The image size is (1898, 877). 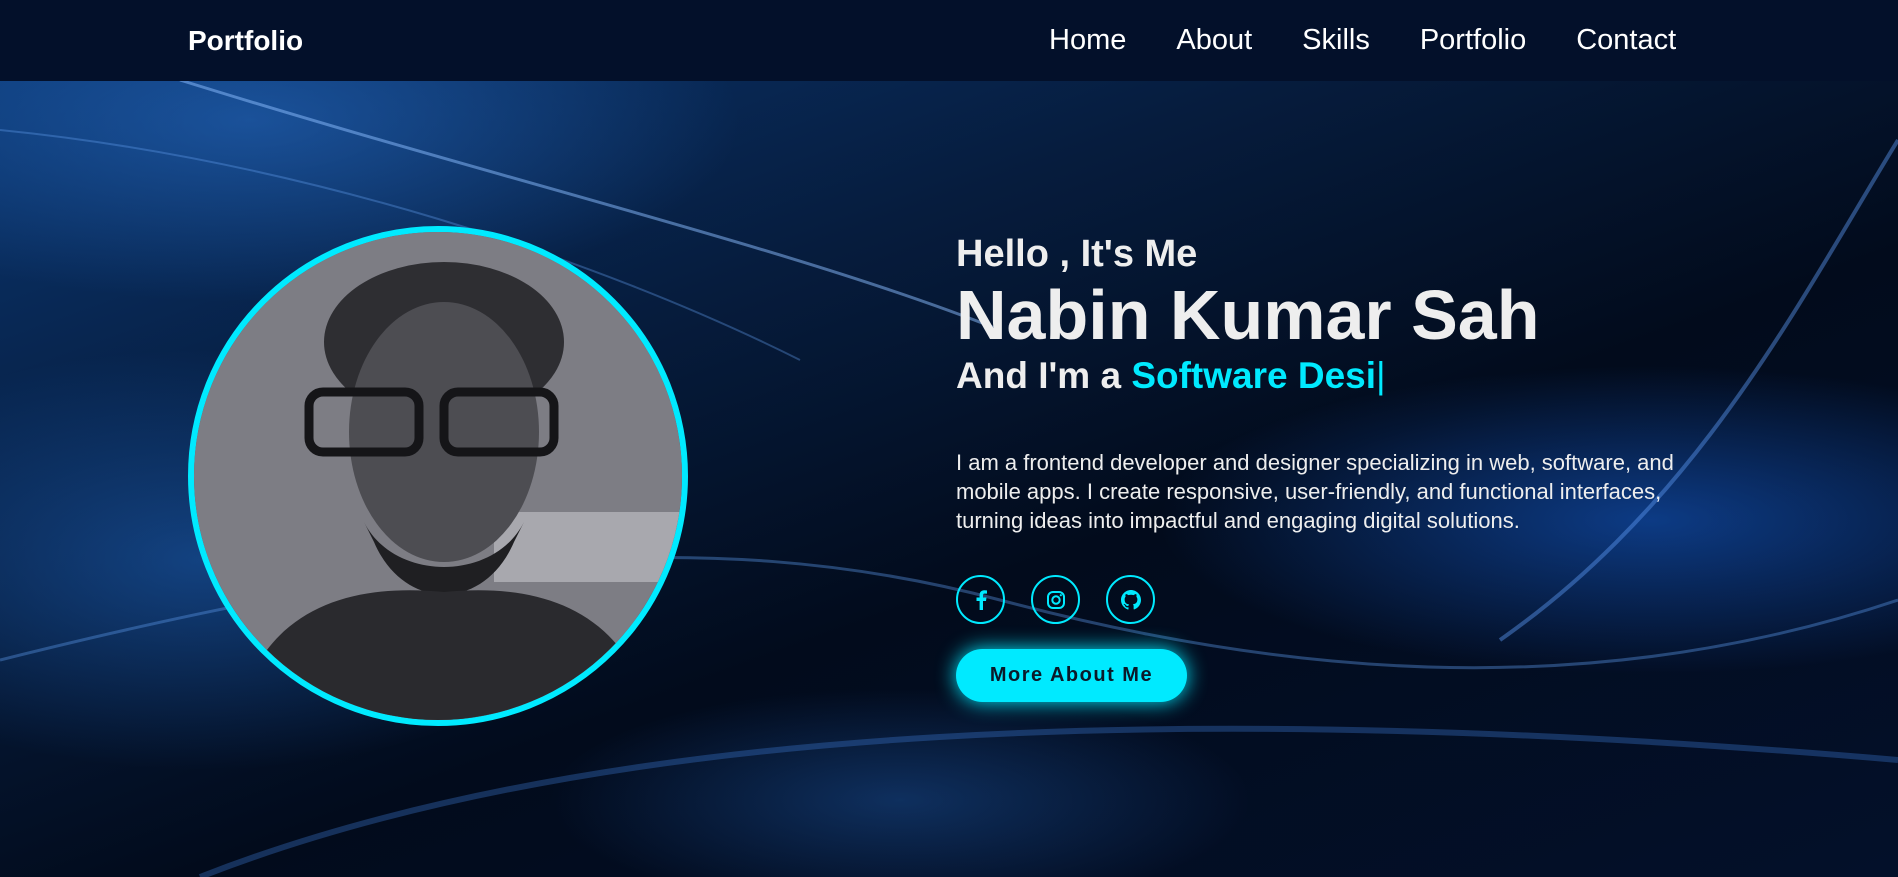 What do you see at coordinates (1214, 40) in the screenshot?
I see `nav-about: About` at bounding box center [1214, 40].